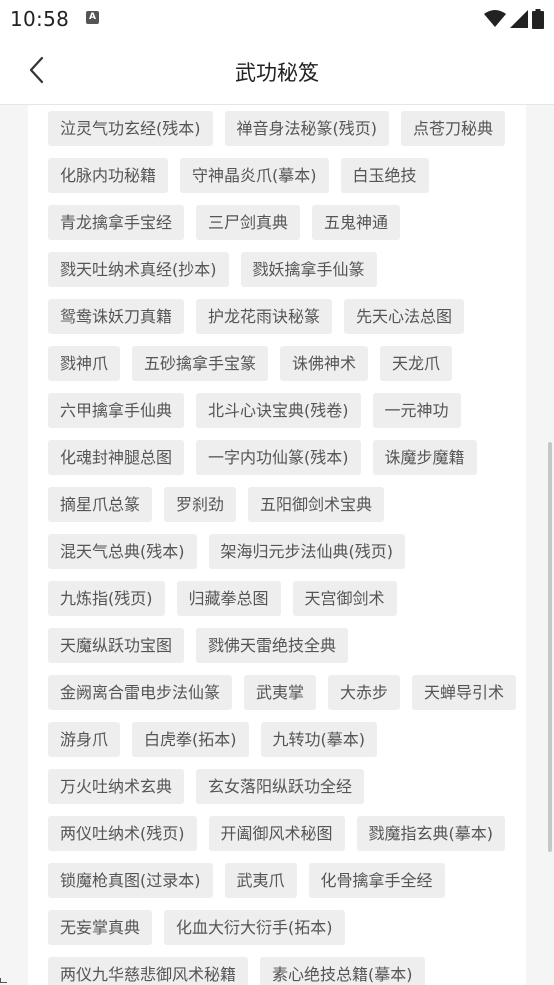 Image resolution: width=554 pixels, height=985 pixels. What do you see at coordinates (254, 927) in the screenshot?
I see `skill-tag: 化血大衍大衍手(拓本)` at bounding box center [254, 927].